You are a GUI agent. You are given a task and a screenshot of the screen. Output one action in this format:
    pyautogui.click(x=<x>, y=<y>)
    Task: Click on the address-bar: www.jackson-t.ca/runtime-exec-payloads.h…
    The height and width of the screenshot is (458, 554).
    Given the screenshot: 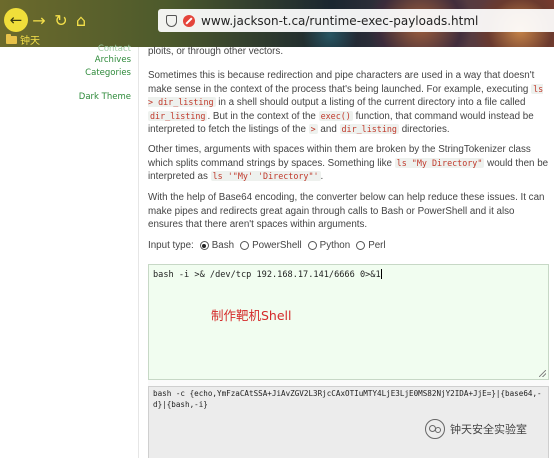 What is the action you would take?
    pyautogui.click(x=356, y=20)
    